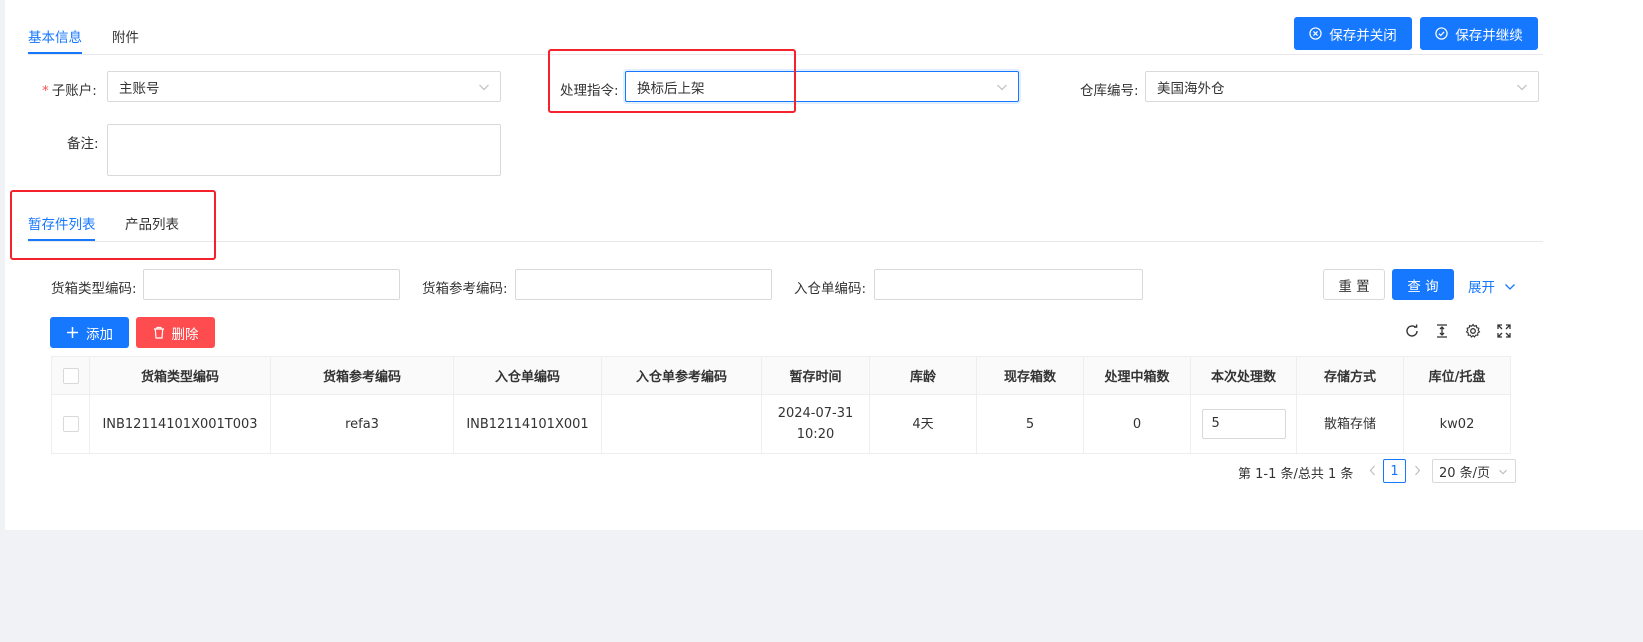 This screenshot has height=642, width=1643. I want to click on inbound-ref-code-cell, so click(681, 424).